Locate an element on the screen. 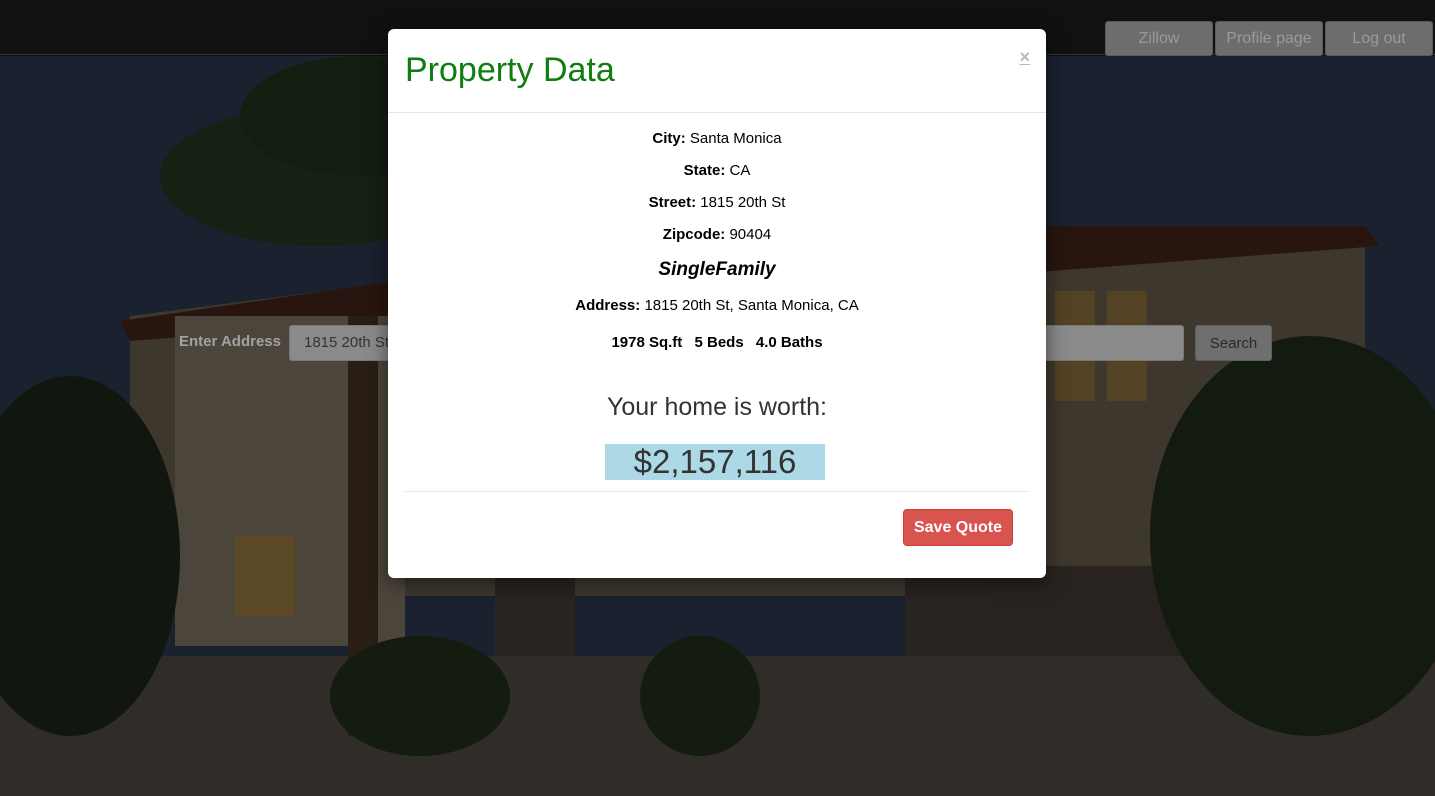 The image size is (1435, 796). search-label: Enter Address is located at coordinates (230, 341).